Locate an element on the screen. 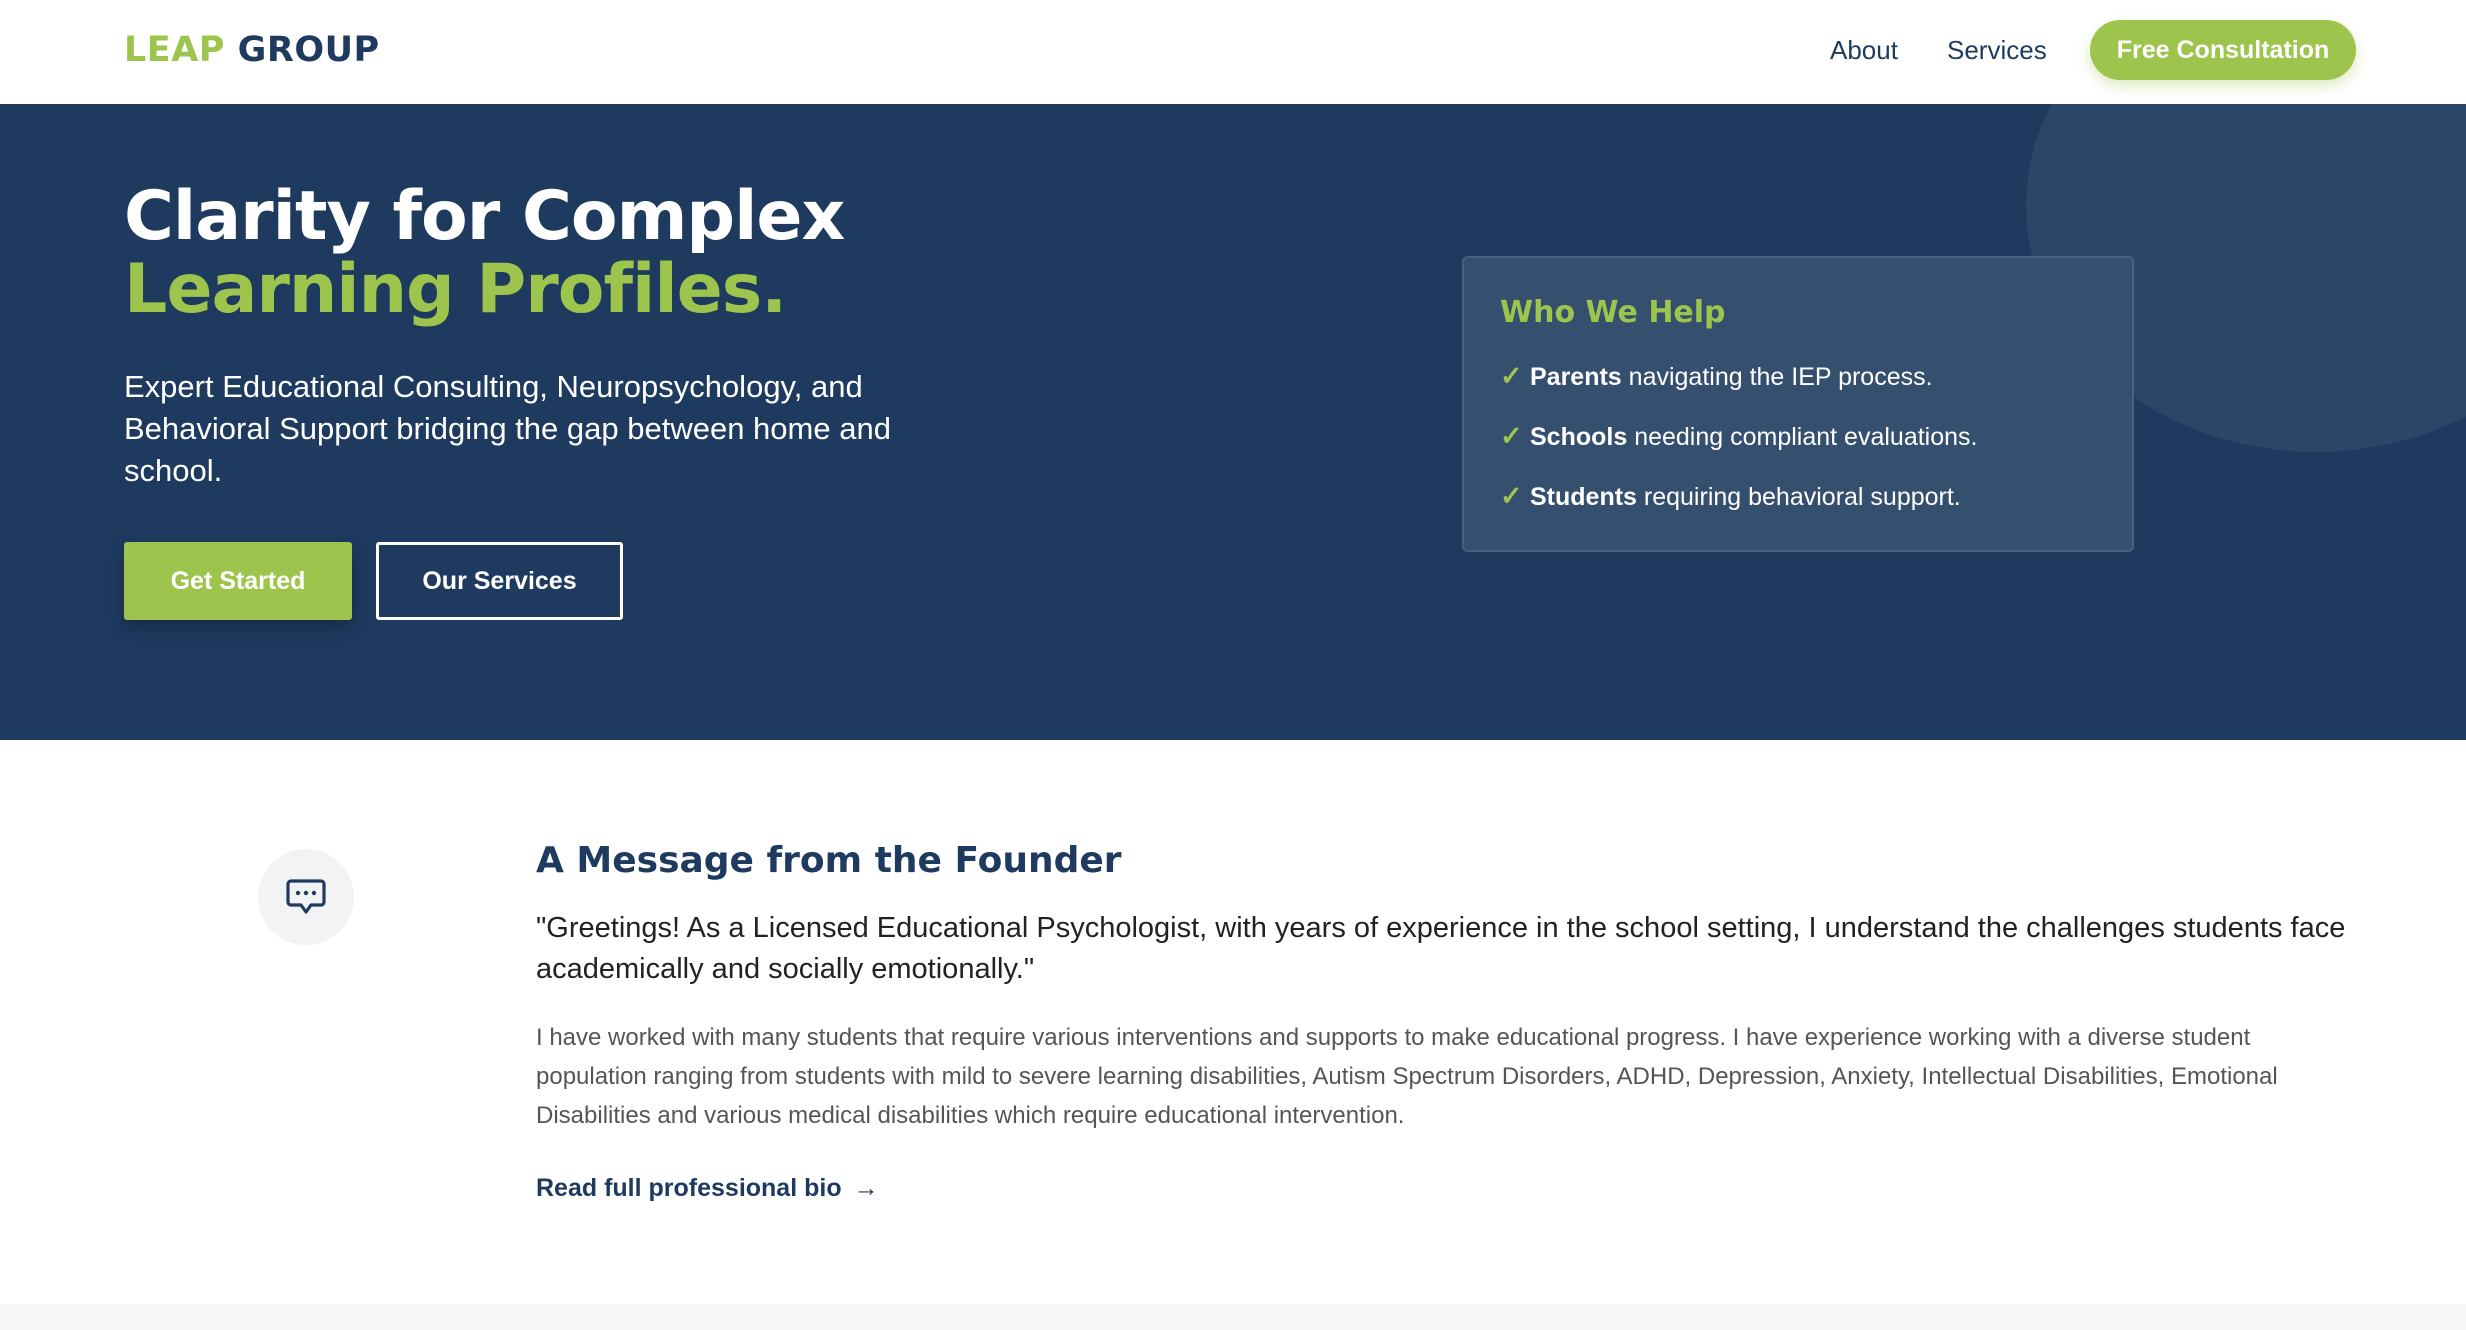  arrow-right-icon: → is located at coordinates (866, 1188).